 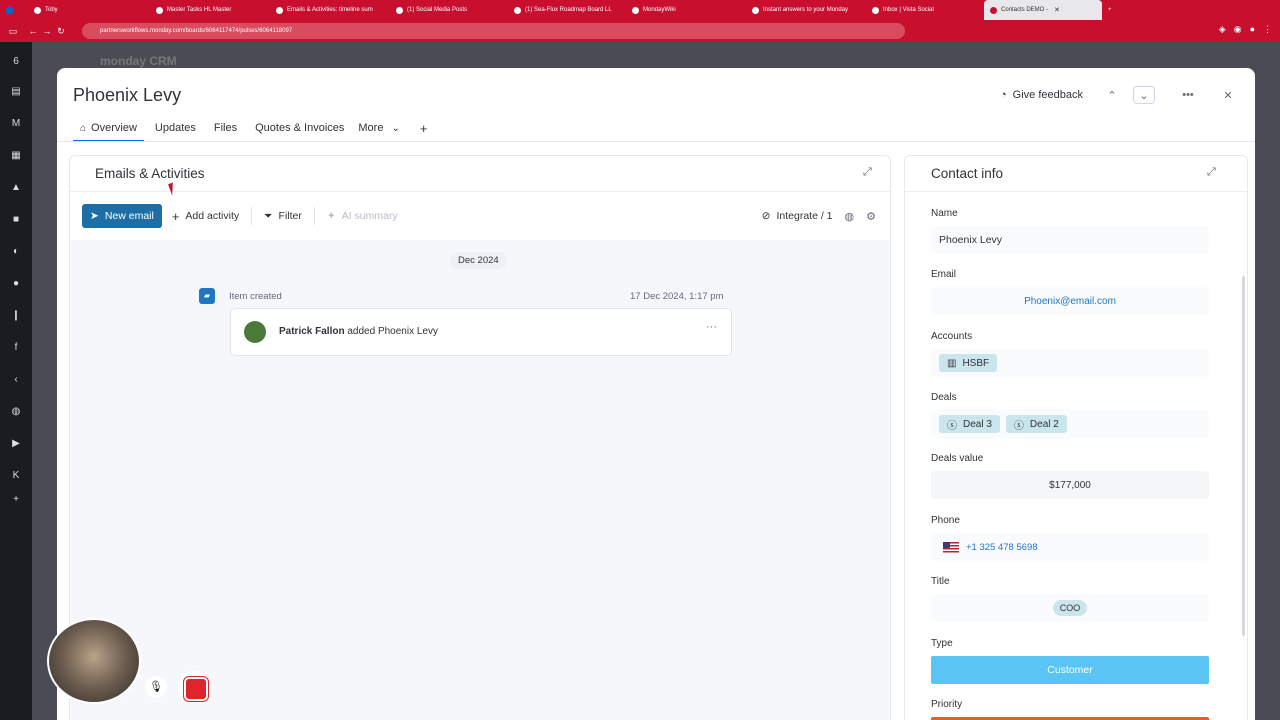 I want to click on dock-app-icon: ▦, so click(x=16, y=156).